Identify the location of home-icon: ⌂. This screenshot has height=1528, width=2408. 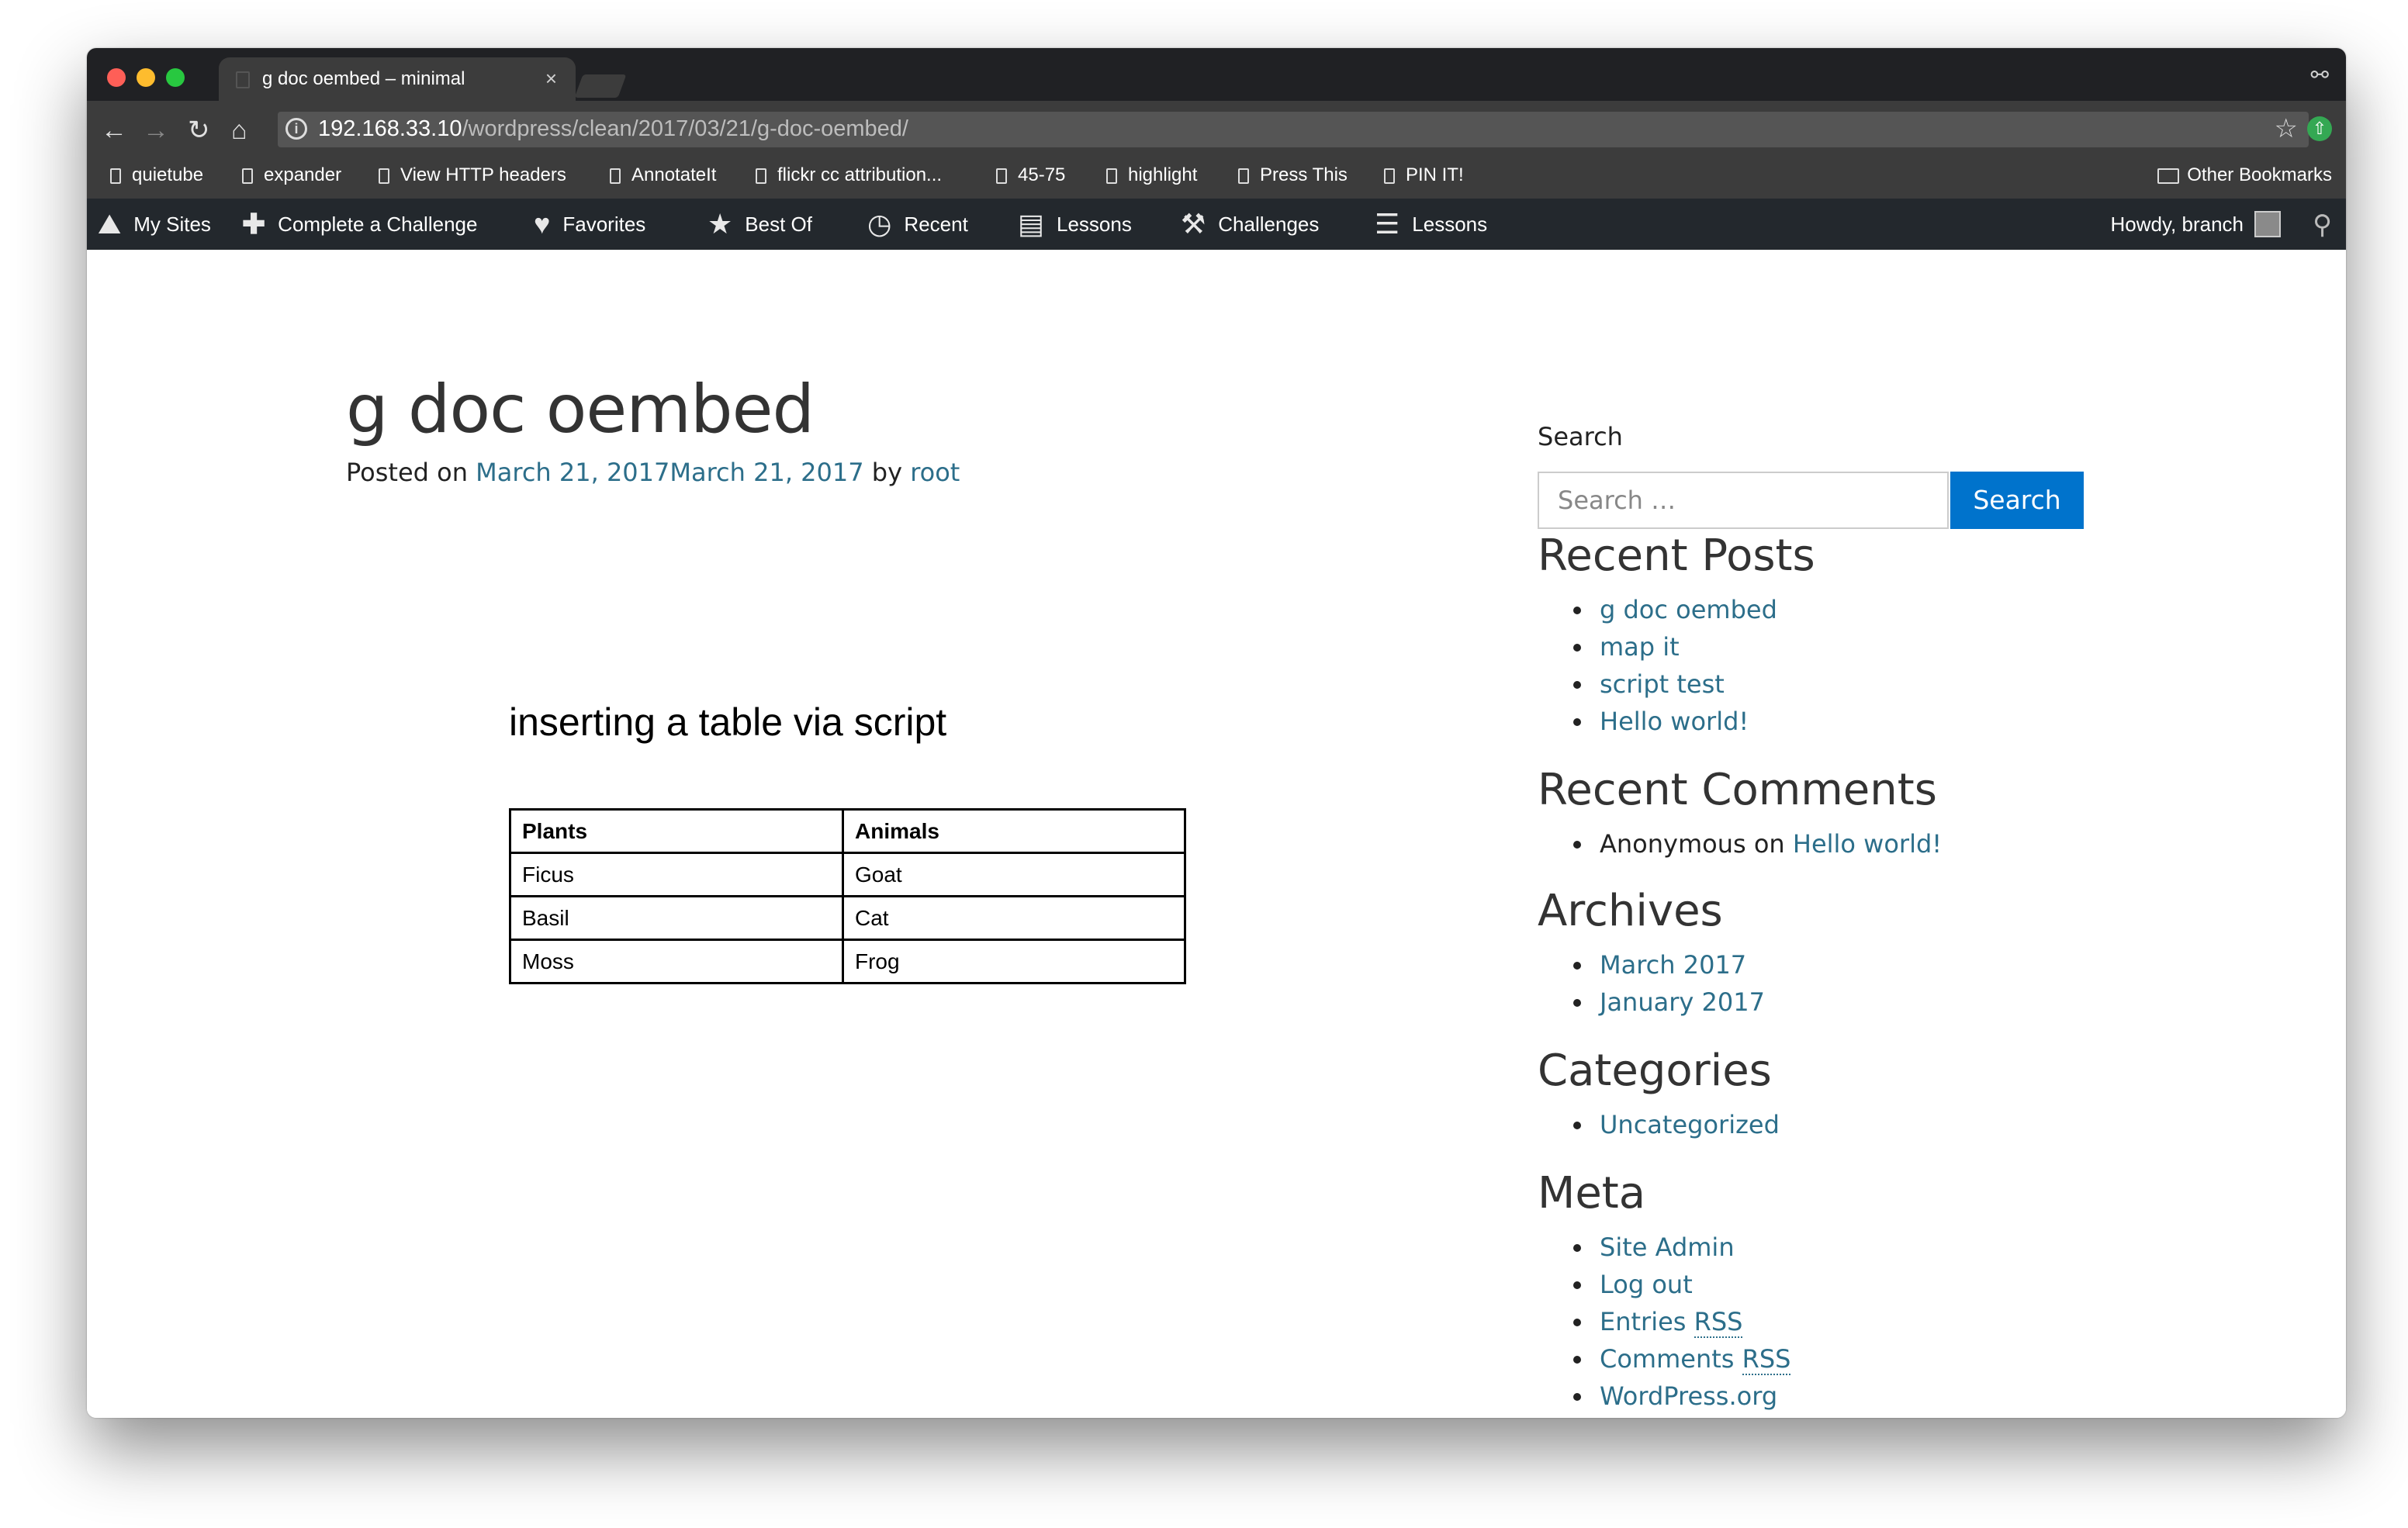
(239, 130).